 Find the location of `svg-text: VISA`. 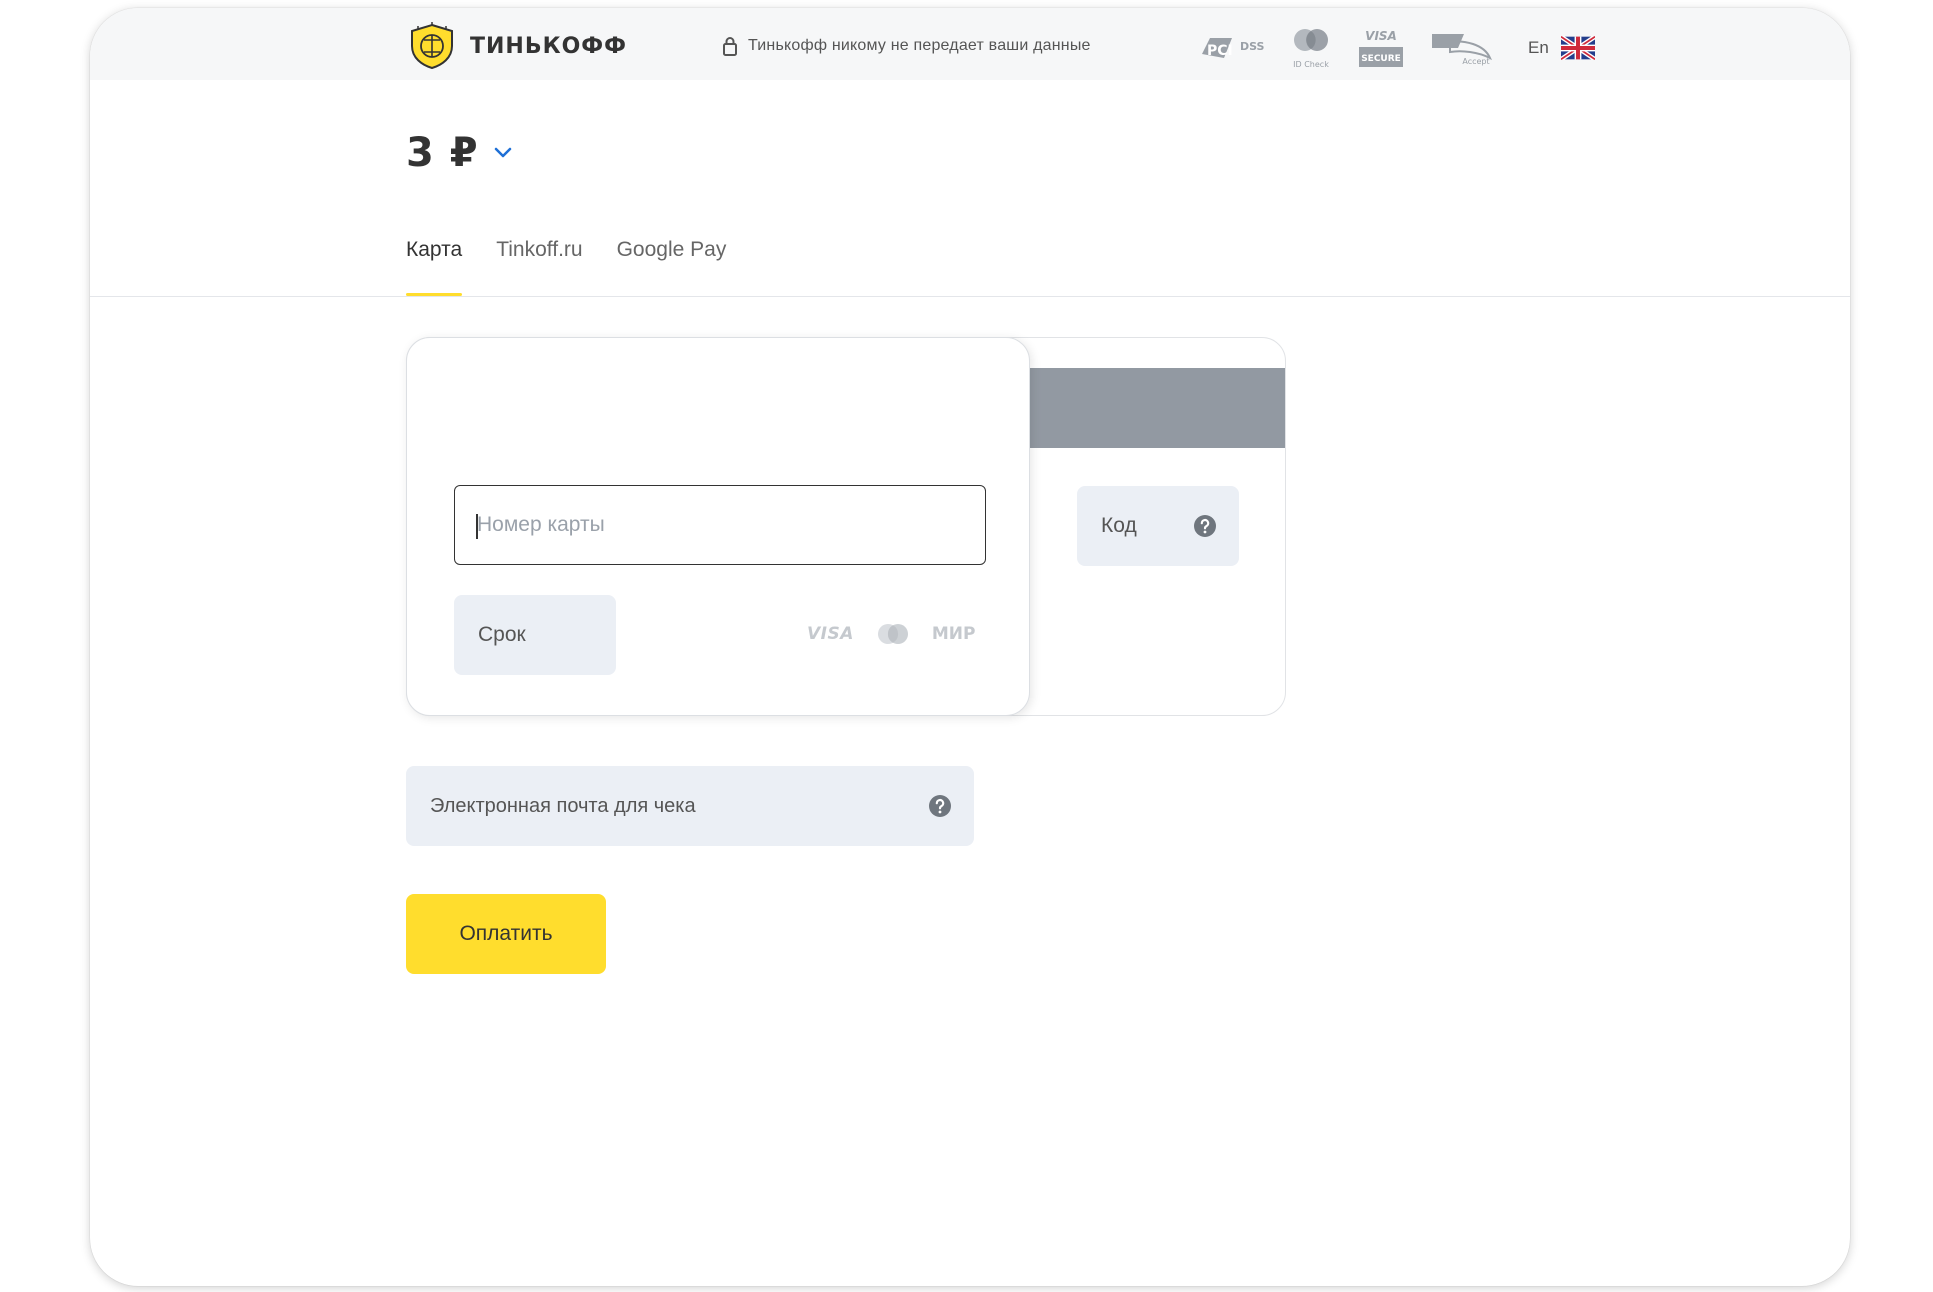

svg-text: VISA is located at coordinates (1381, 36).